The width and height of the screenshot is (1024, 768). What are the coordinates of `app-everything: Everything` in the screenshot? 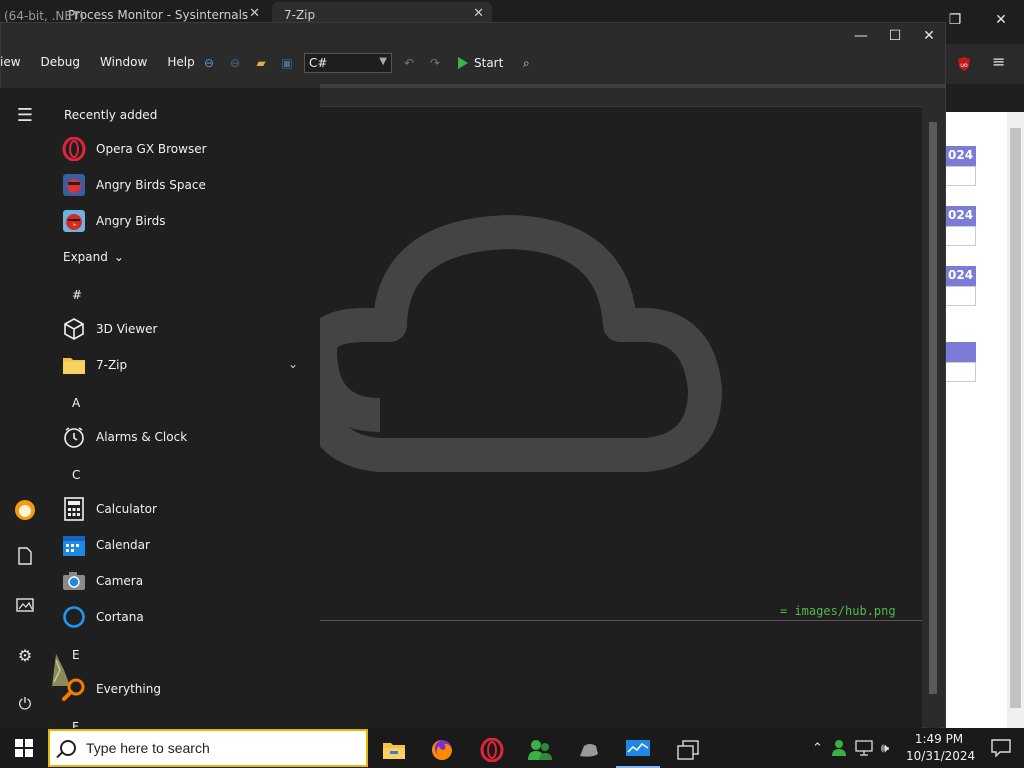 It's located at (186, 689).